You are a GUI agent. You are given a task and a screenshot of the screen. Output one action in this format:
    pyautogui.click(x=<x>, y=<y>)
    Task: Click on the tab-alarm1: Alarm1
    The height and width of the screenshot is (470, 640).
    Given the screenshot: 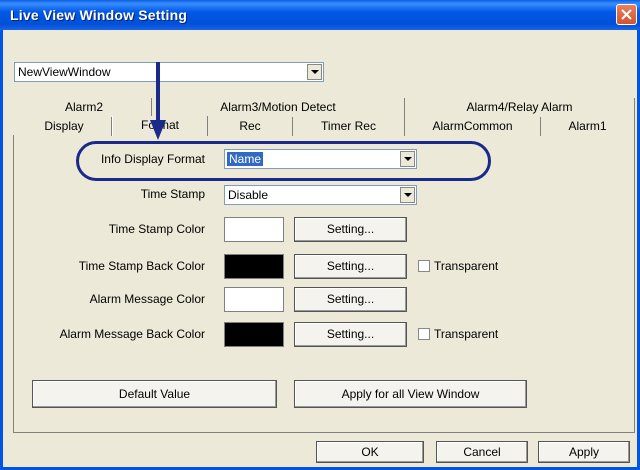 What is the action you would take?
    pyautogui.click(x=588, y=126)
    